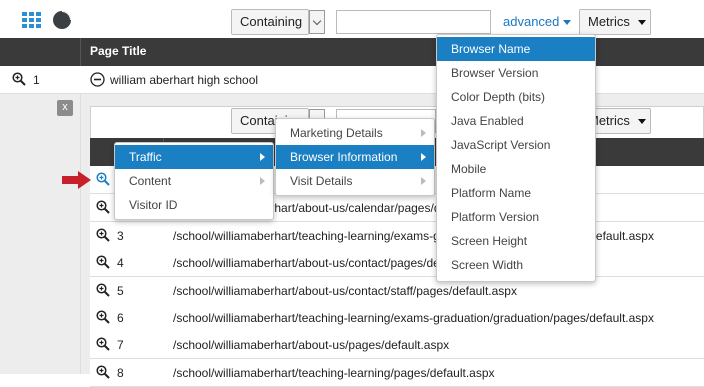  What do you see at coordinates (120, 345) in the screenshot?
I see `row-number: 7` at bounding box center [120, 345].